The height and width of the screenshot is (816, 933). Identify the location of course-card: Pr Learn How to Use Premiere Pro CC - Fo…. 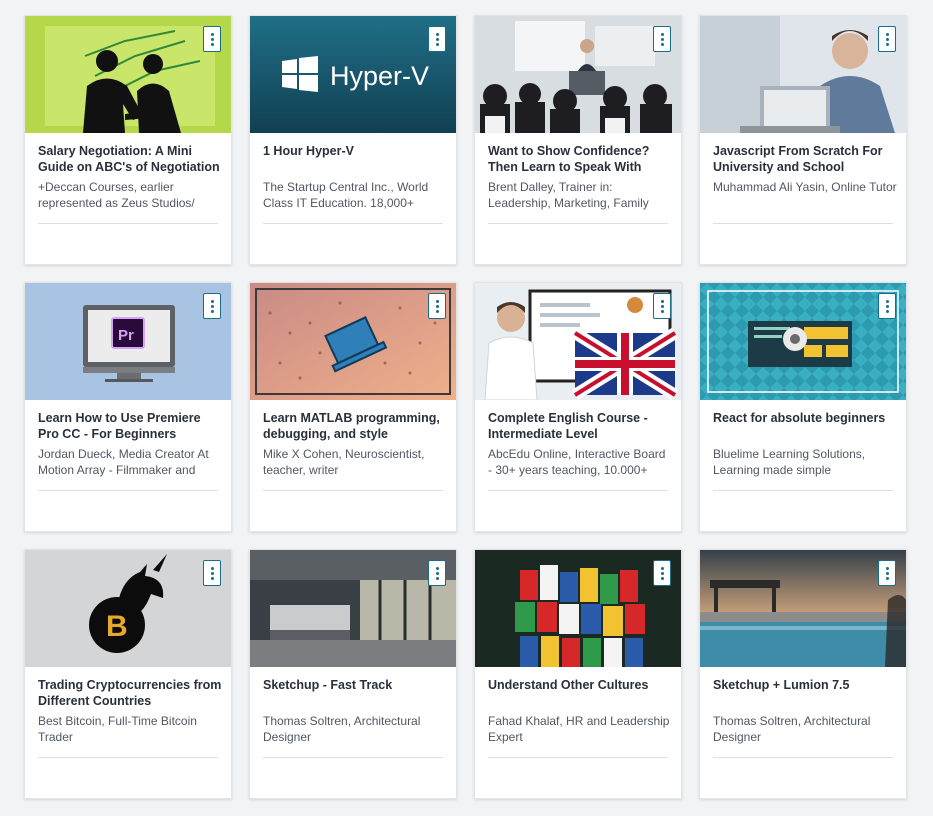
(128, 407).